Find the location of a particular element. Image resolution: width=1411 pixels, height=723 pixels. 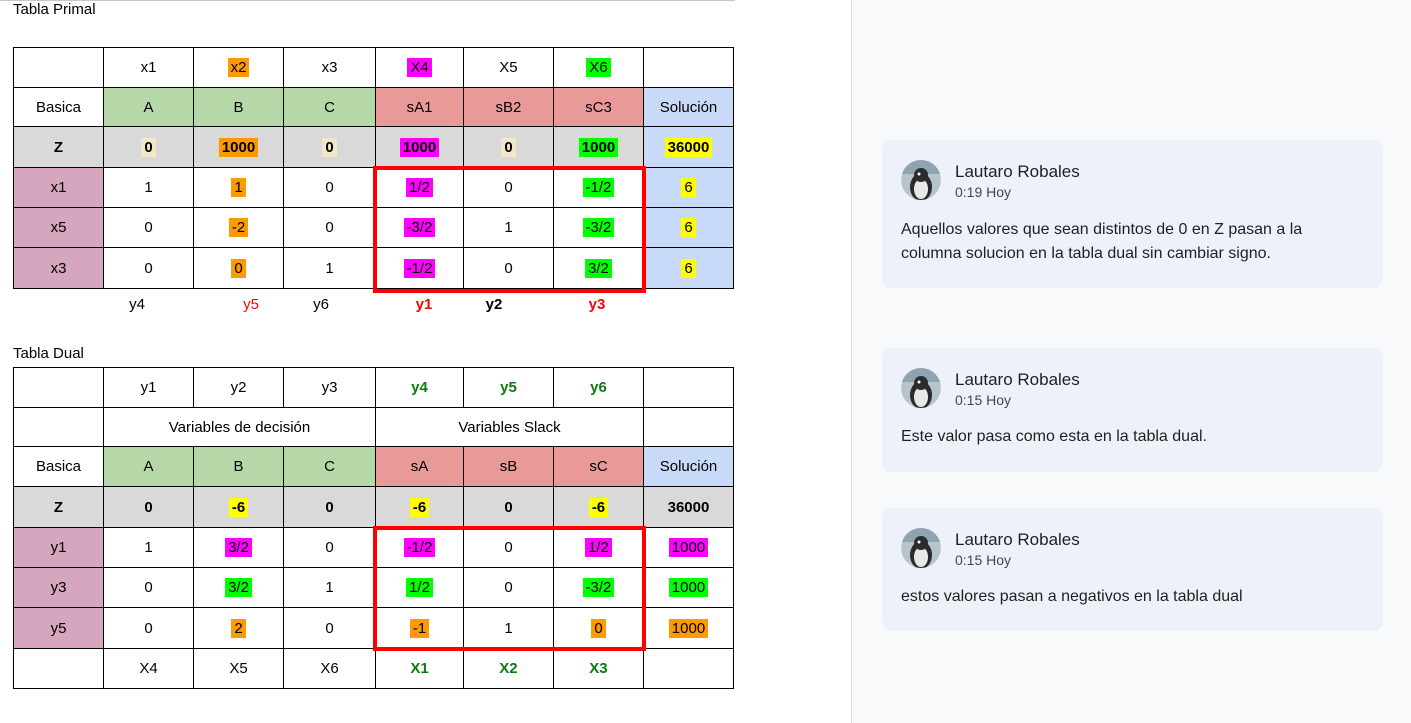

dual-z-row: Z 0 -6 0 -6 0 -6 36000 is located at coordinates (374, 507).